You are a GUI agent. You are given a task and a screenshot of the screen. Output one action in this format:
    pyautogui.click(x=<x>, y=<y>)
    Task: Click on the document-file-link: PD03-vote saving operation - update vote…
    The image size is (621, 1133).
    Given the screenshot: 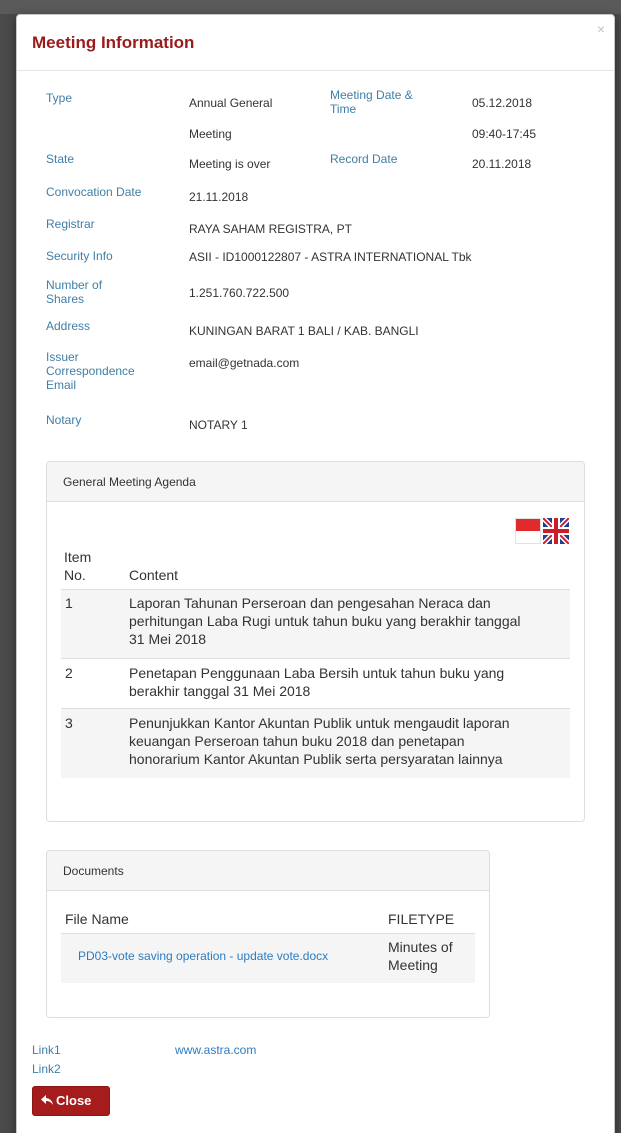 What is the action you would take?
    pyautogui.click(x=203, y=956)
    